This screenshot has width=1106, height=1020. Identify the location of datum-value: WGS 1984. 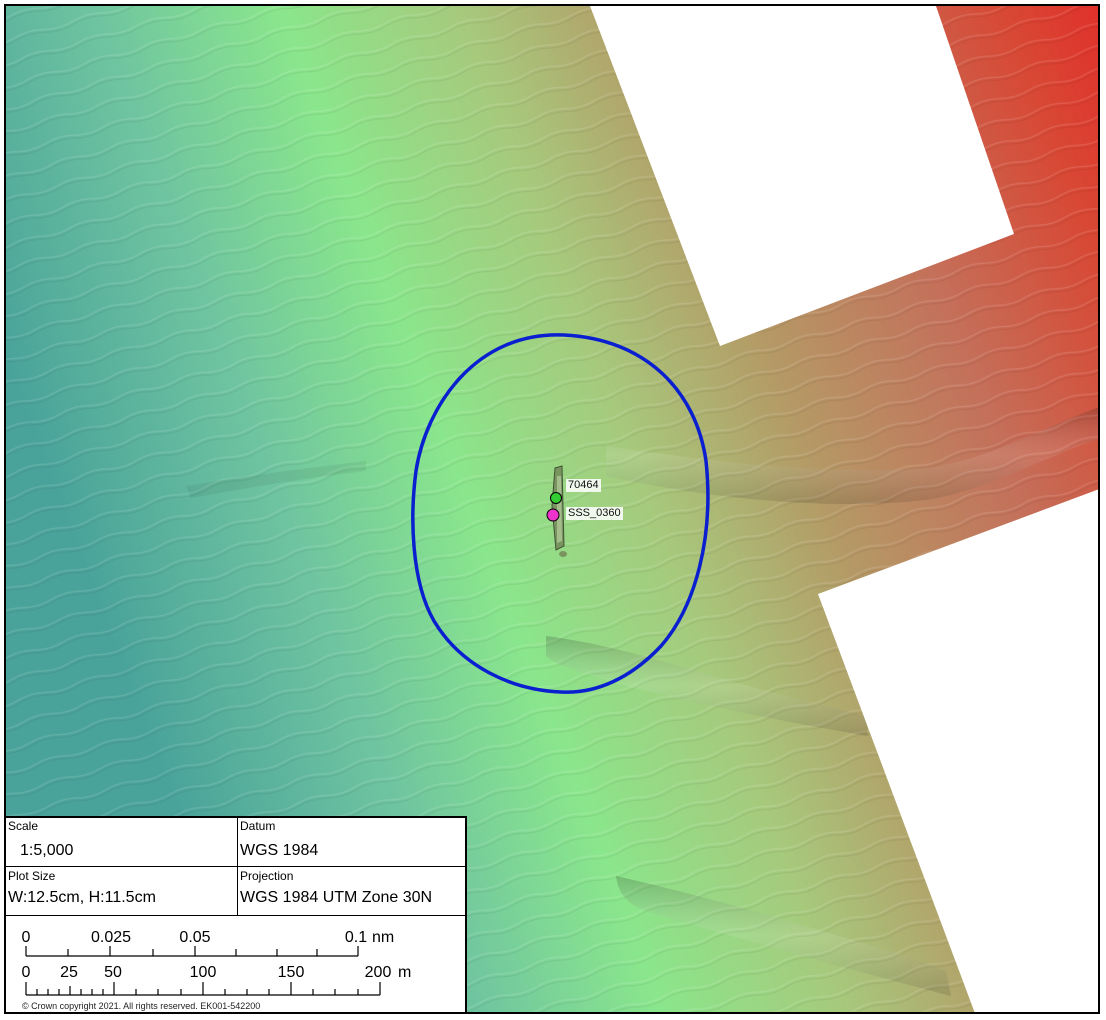
(279, 850).